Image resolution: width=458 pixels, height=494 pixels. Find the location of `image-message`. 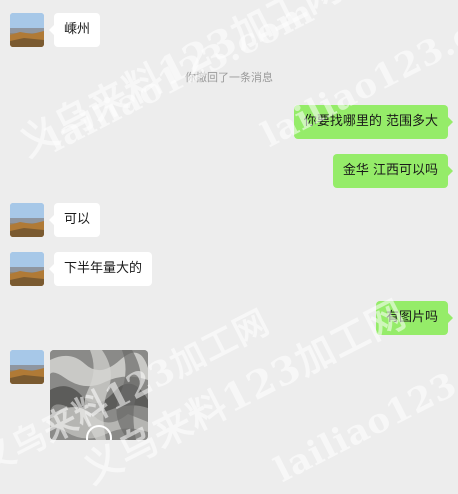

image-message is located at coordinates (99, 395).